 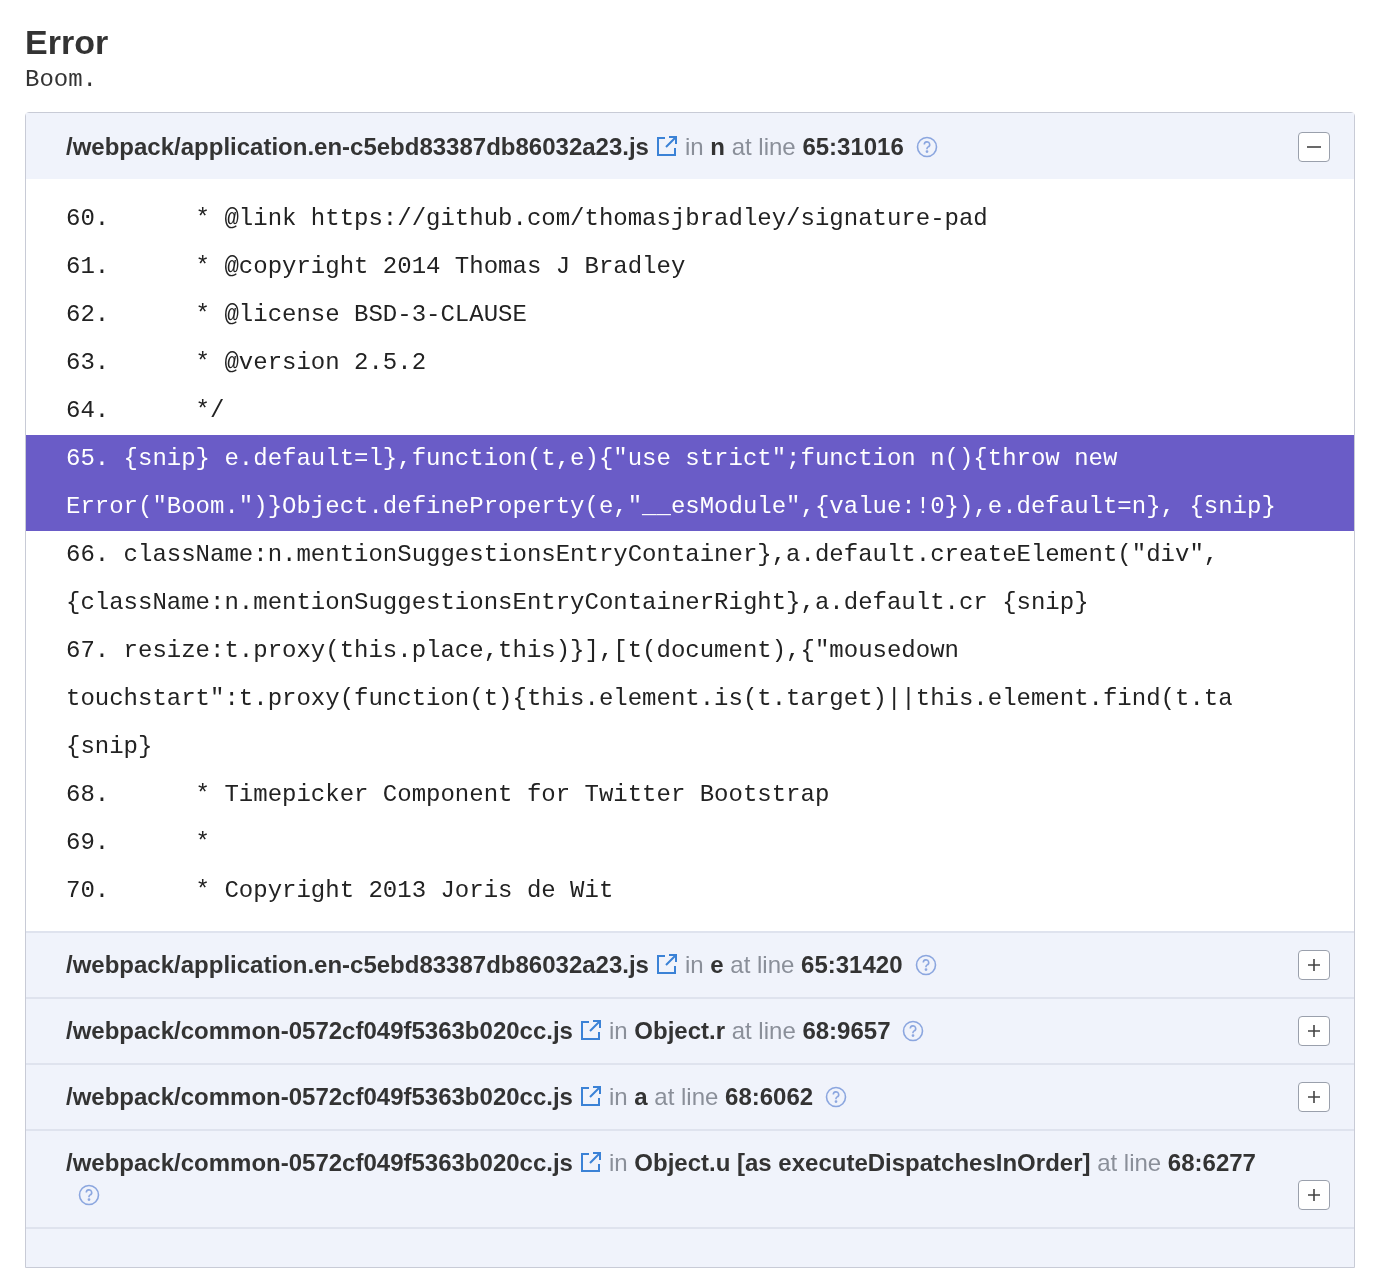 What do you see at coordinates (679, 1030) in the screenshot?
I see `function-name: Object.r` at bounding box center [679, 1030].